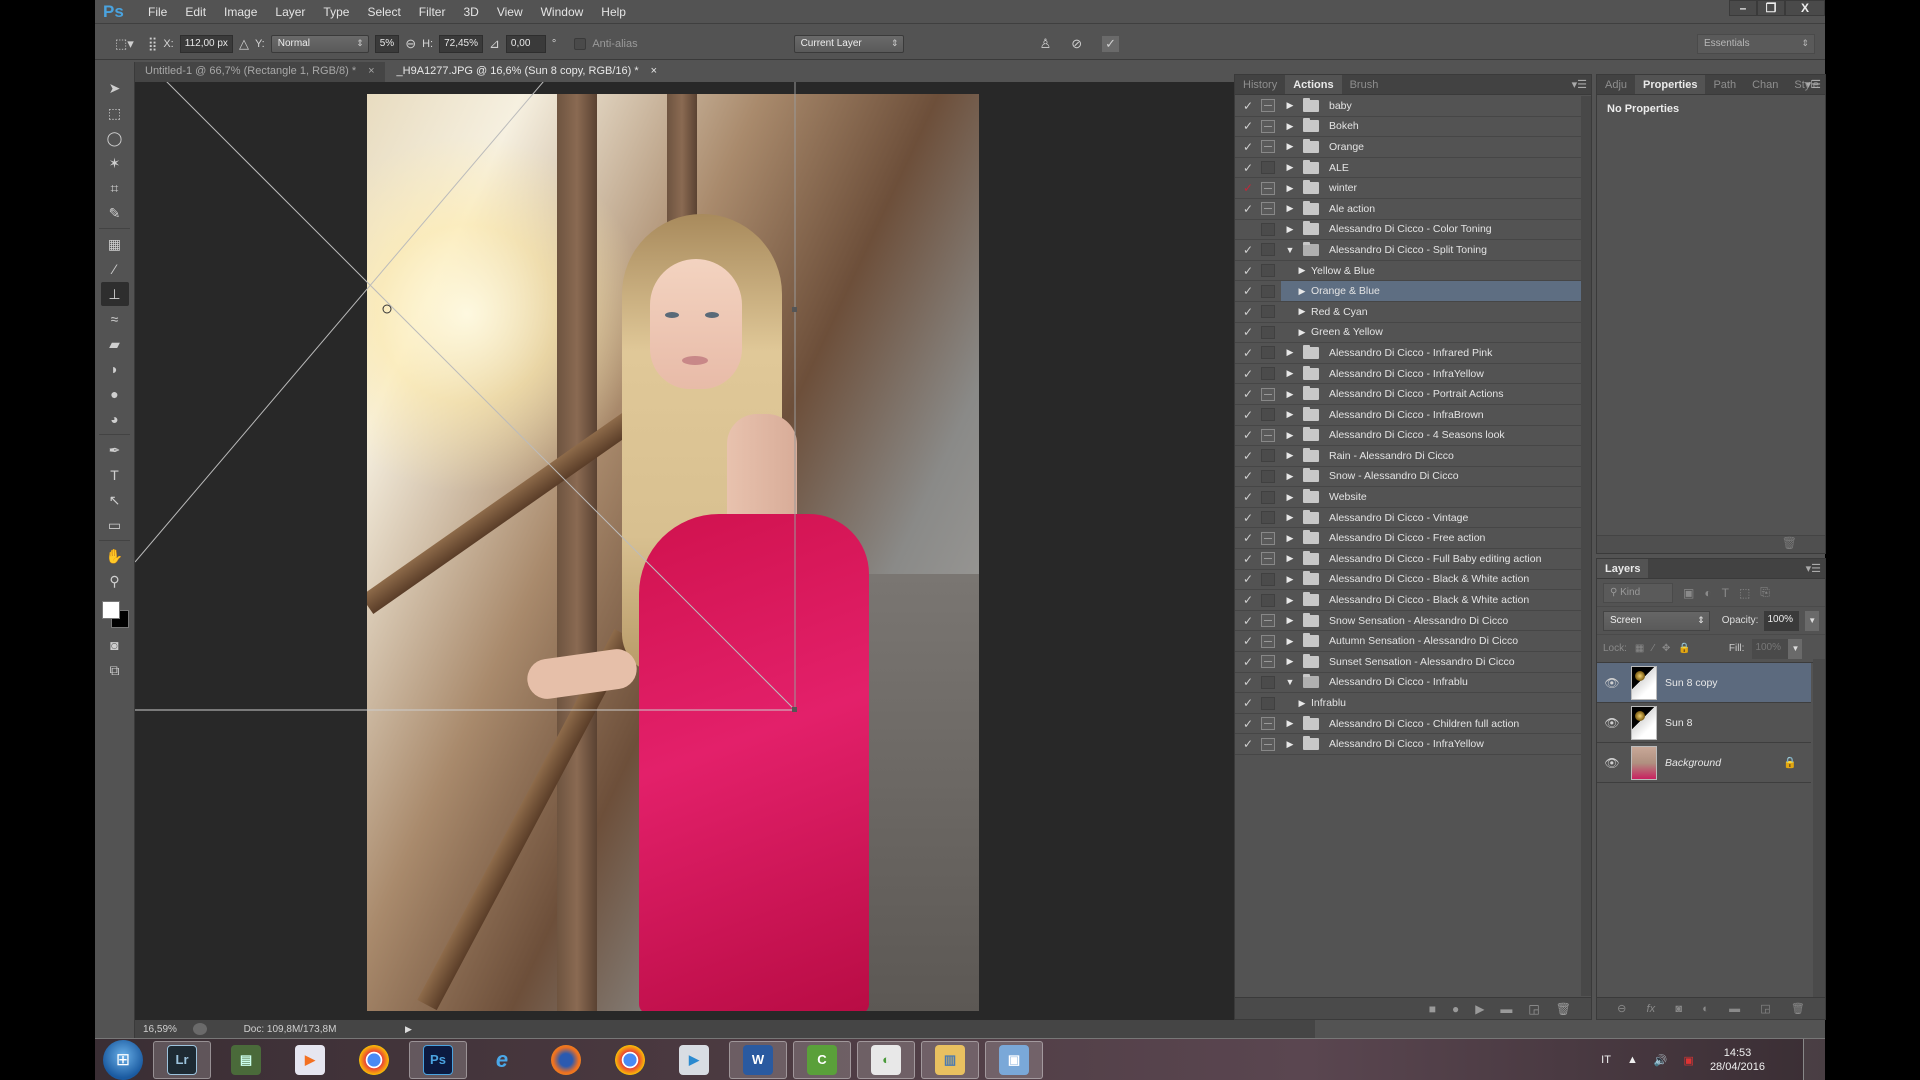  What do you see at coordinates (115, 213) in the screenshot?
I see `eyedropper-tool-icon: ✎` at bounding box center [115, 213].